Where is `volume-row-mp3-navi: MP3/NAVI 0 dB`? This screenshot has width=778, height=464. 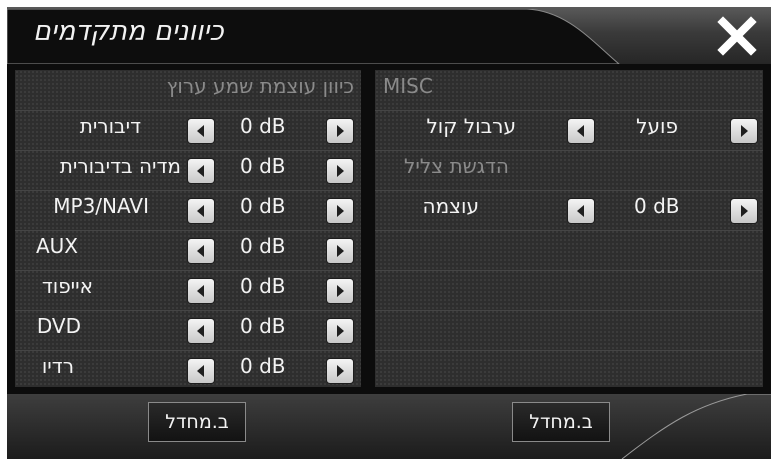
volume-row-mp3-navi: MP3/NAVI 0 dB is located at coordinates (188, 210).